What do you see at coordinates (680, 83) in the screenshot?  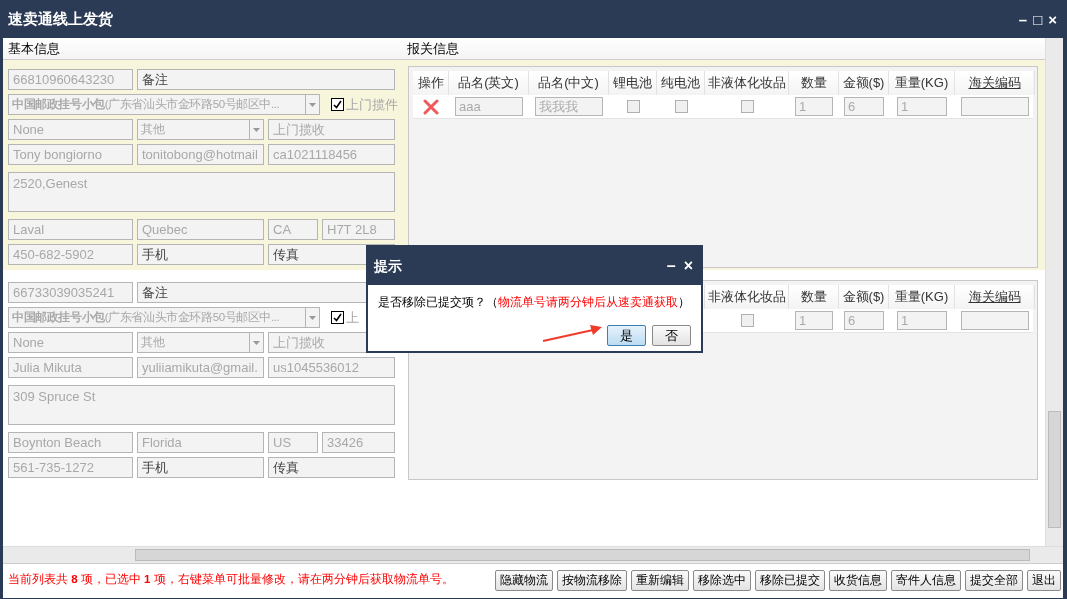 I see `column-header: 纯电池` at bounding box center [680, 83].